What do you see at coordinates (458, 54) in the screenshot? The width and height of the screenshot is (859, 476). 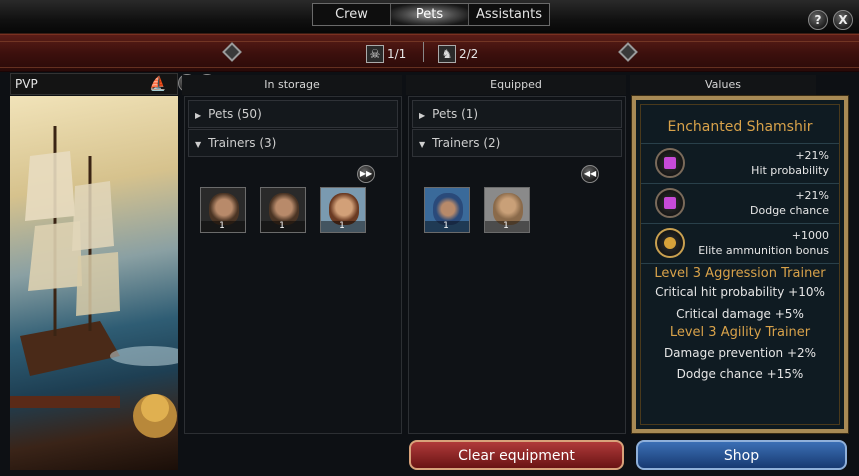 I see `counter-pets: ♞ 2/2` at bounding box center [458, 54].